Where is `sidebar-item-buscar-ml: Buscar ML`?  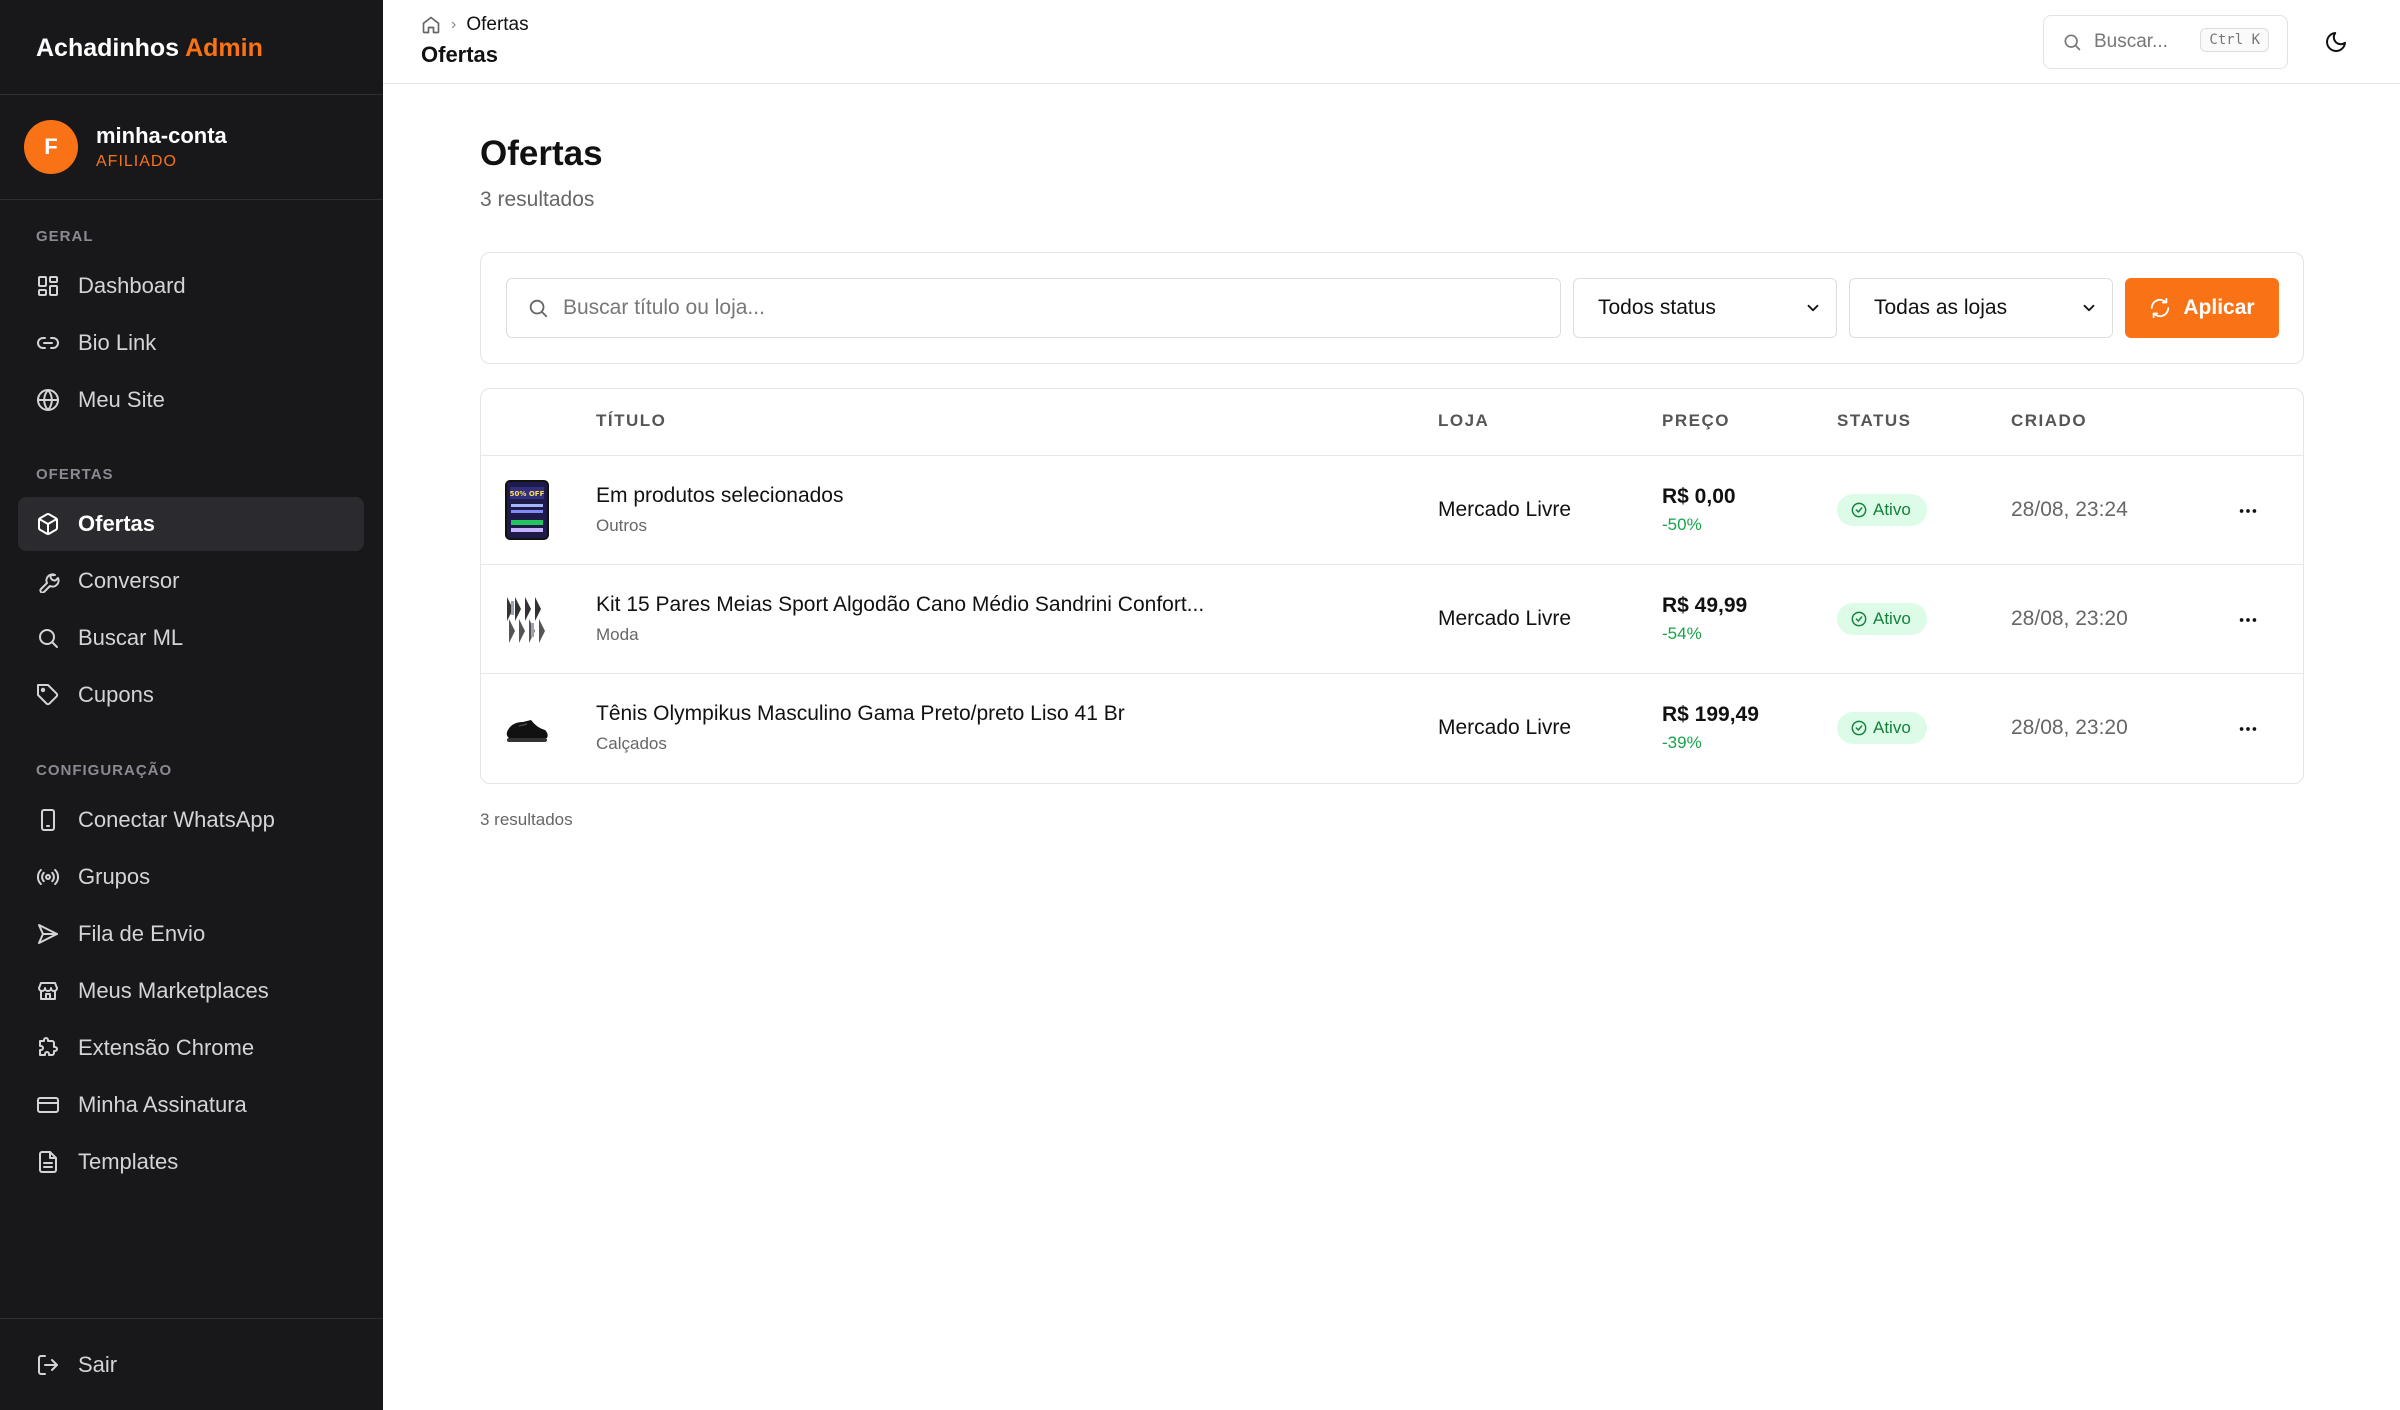
sidebar-item-buscar-ml: Buscar ML is located at coordinates (191, 638).